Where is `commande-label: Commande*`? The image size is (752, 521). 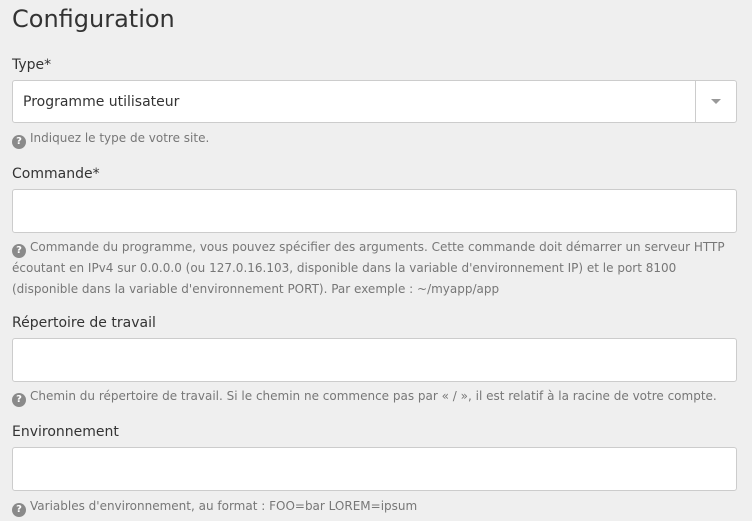
commande-label: Commande* is located at coordinates (56, 174).